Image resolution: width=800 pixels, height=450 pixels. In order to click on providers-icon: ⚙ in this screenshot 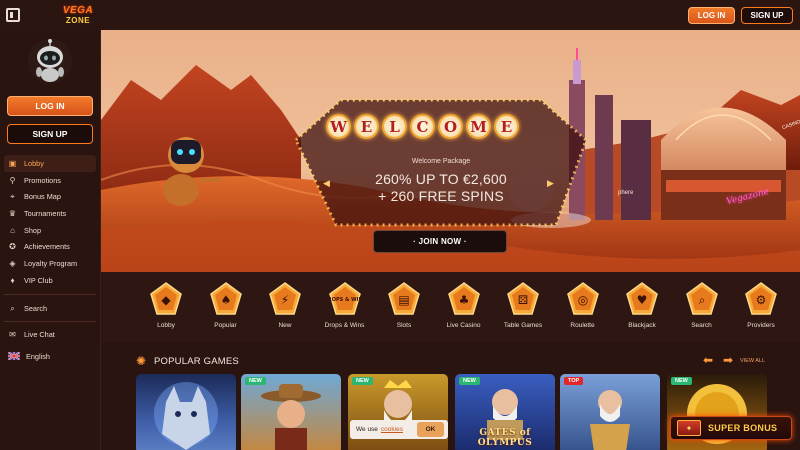, I will do `click(761, 298)`.